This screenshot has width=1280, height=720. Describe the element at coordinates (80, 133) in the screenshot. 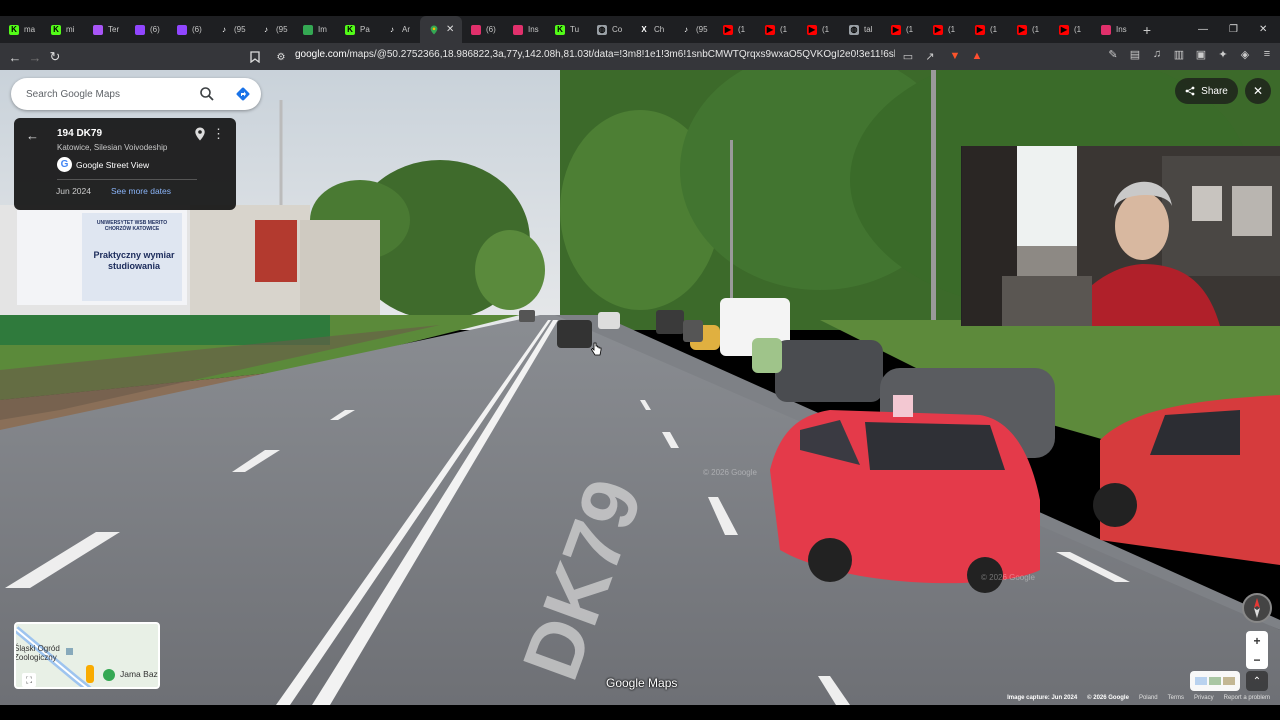

I see `location-title: 194 DK79` at that location.